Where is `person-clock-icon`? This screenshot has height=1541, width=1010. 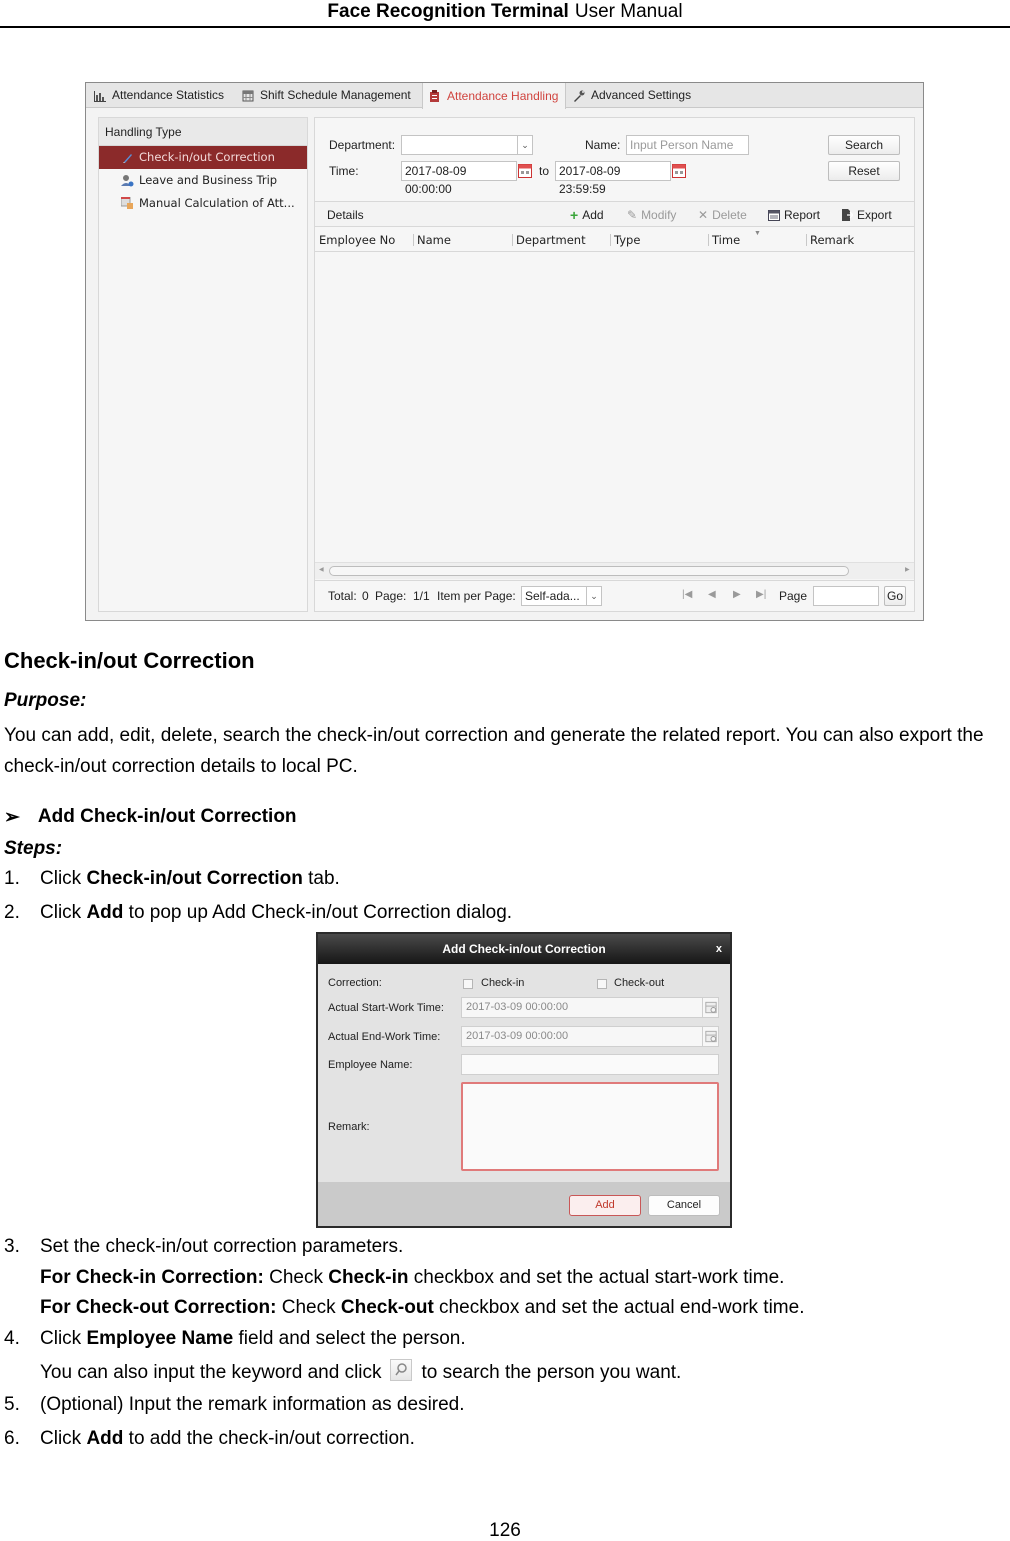 person-clock-icon is located at coordinates (127, 181).